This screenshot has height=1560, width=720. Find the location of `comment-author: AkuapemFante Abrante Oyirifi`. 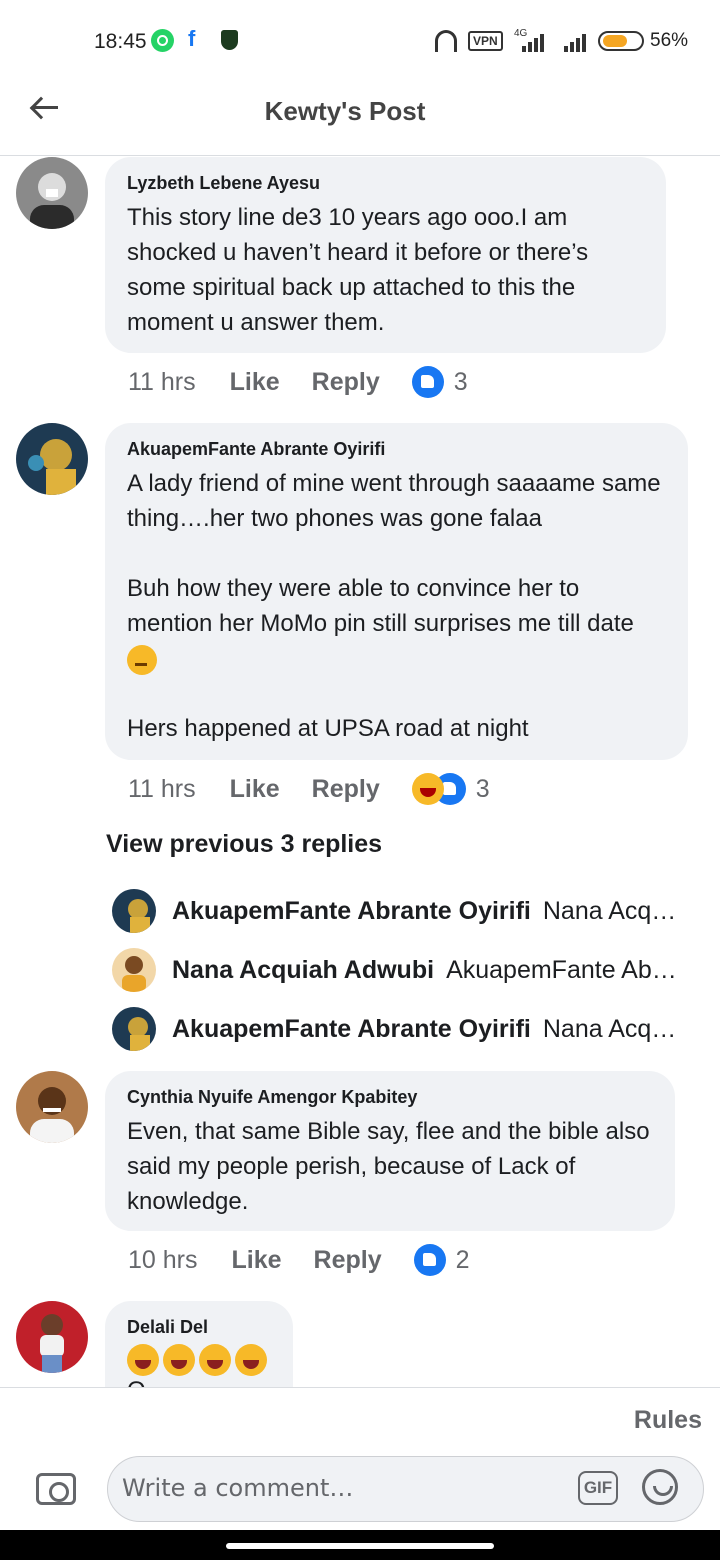

comment-author: AkuapemFante Abrante Oyirifi is located at coordinates (396, 449).